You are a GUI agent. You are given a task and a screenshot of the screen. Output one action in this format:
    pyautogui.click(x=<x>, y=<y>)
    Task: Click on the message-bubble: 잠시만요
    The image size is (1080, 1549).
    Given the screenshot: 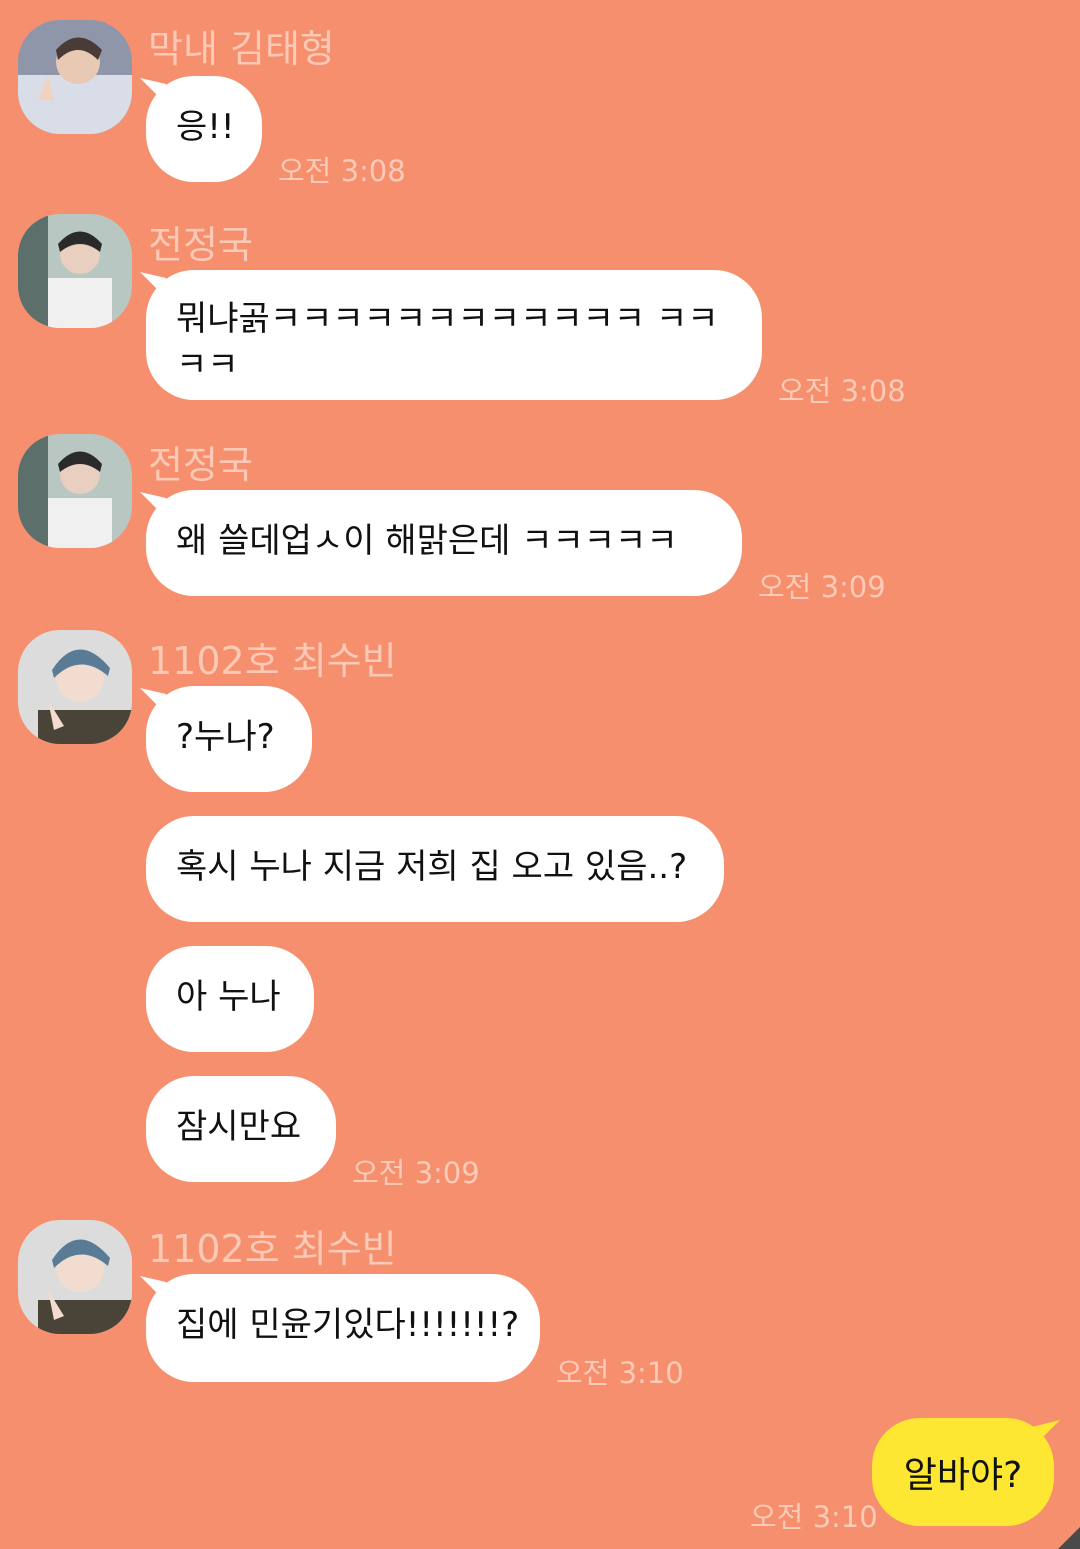 What is the action you would take?
    pyautogui.click(x=241, y=1129)
    